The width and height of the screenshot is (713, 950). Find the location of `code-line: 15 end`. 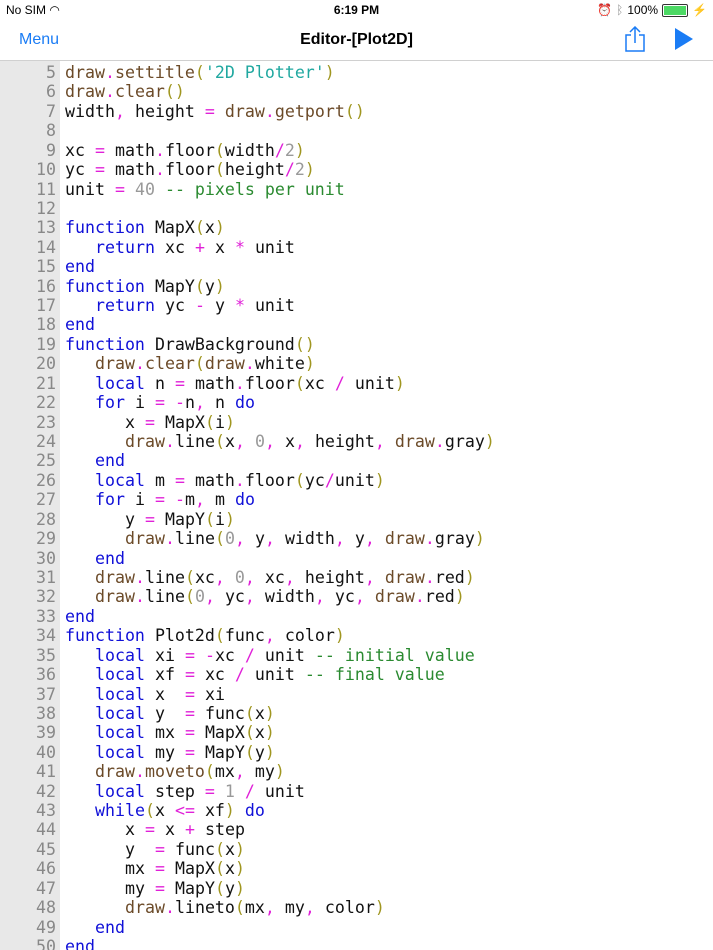

code-line: 15 end is located at coordinates (356, 266).